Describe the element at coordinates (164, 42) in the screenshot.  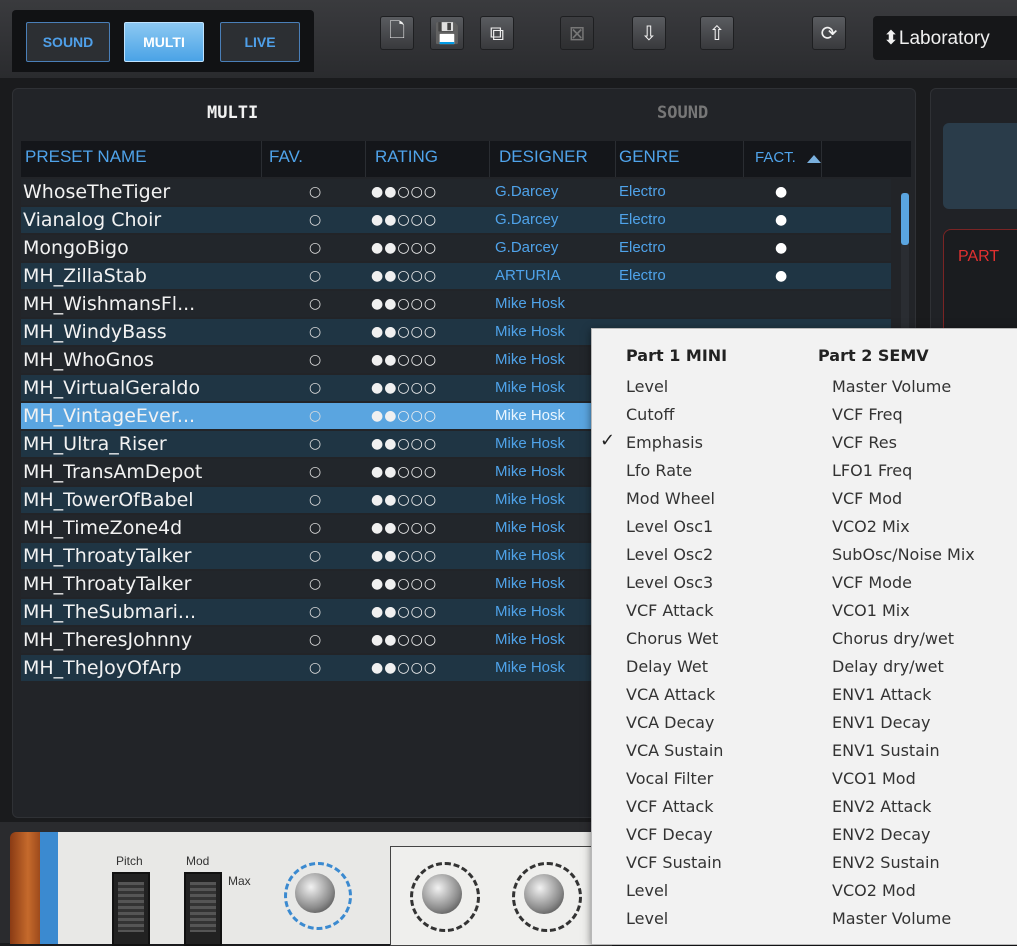
I see `multi-mode-button: MULTI` at that location.